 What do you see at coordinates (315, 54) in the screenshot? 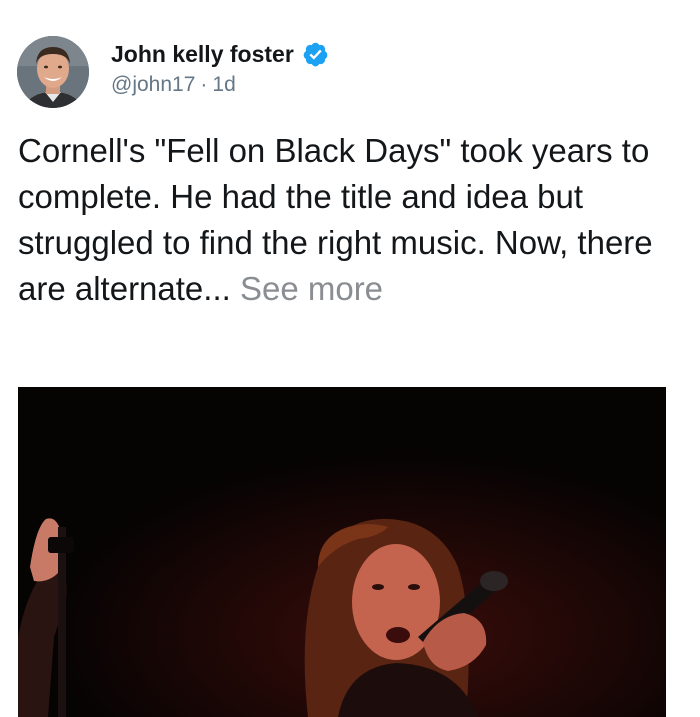
I see `verified-badge-icon` at bounding box center [315, 54].